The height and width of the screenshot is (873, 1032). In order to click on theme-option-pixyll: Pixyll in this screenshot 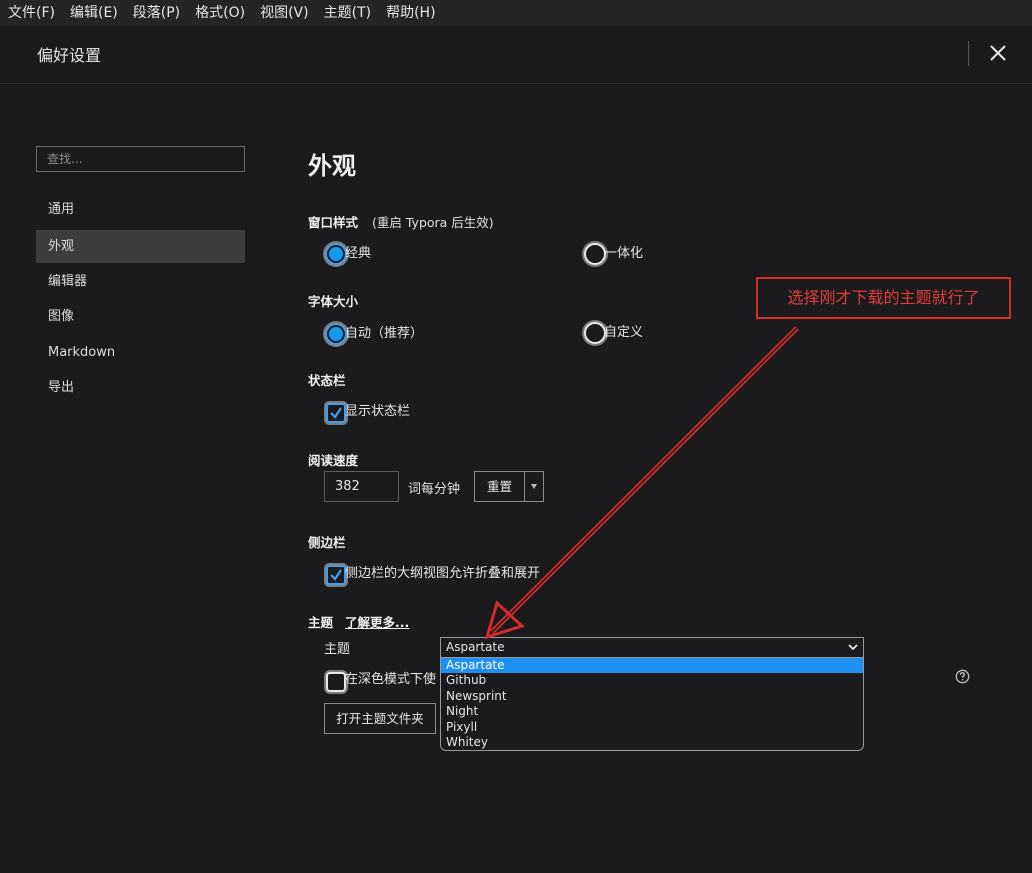, I will do `click(652, 727)`.